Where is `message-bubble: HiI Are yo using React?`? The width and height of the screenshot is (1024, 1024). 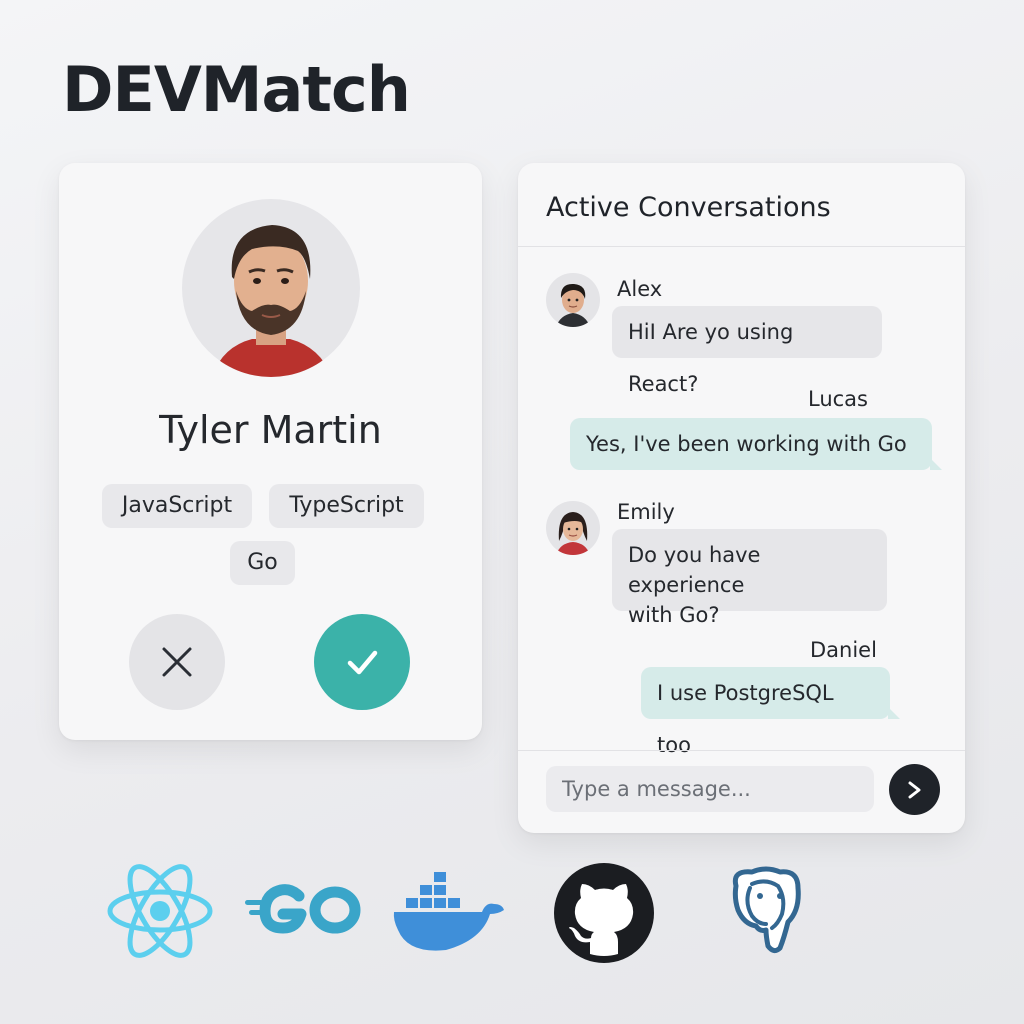
message-bubble: HiI Are yo using React? is located at coordinates (747, 351).